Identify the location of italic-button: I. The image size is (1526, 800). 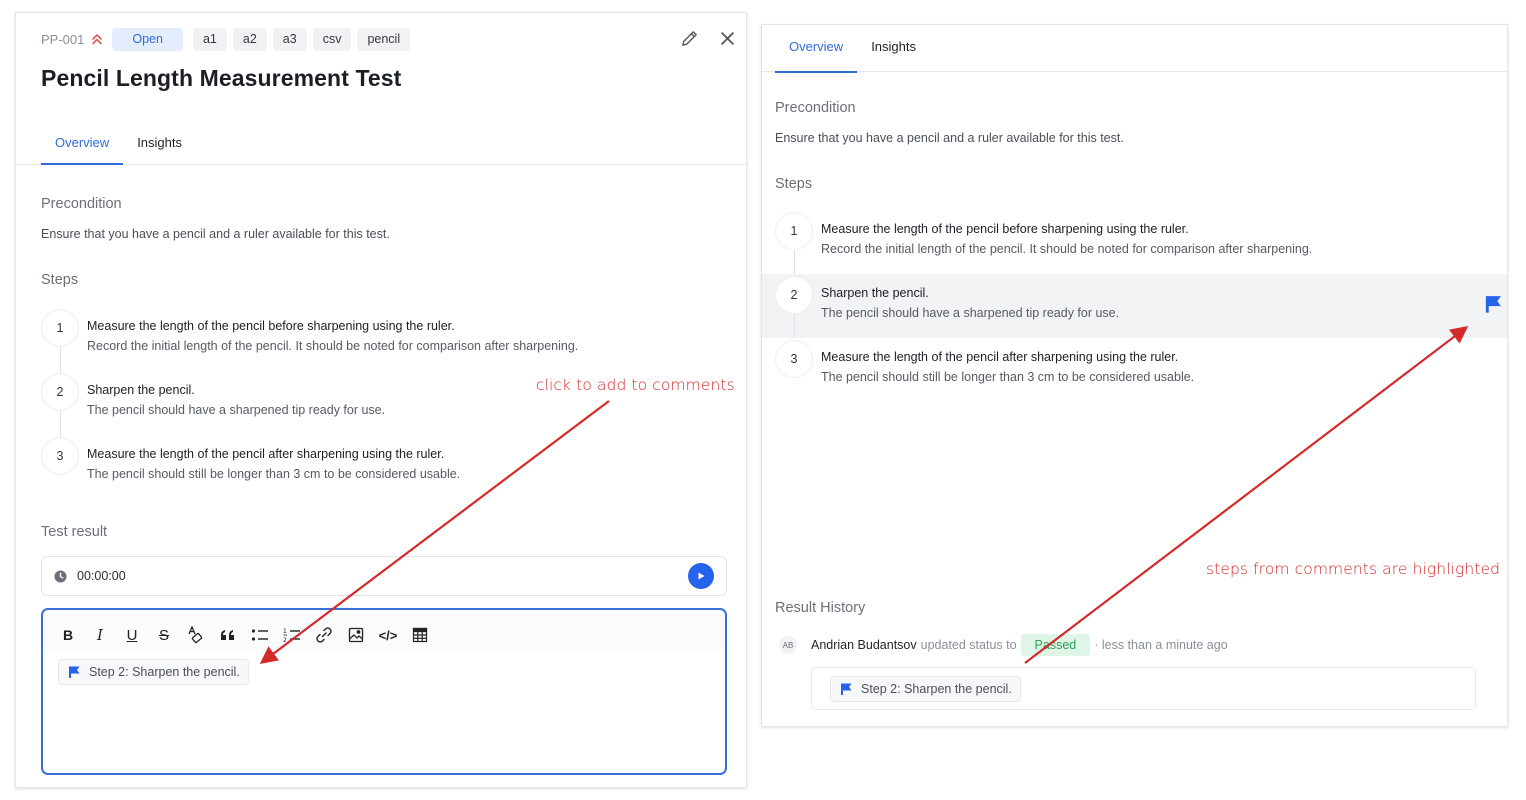
(100, 635).